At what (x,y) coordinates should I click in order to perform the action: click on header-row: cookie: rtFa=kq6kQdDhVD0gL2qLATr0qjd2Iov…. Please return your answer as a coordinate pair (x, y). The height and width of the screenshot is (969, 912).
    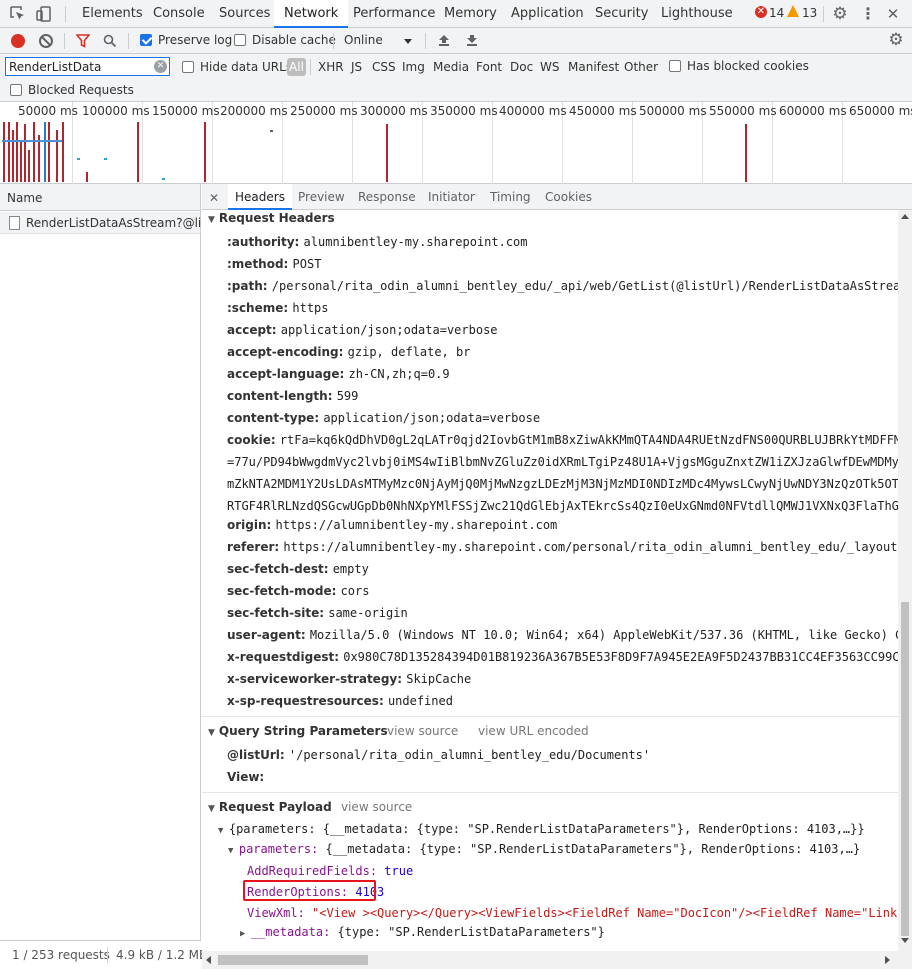
    Looking at the image, I should click on (562, 440).